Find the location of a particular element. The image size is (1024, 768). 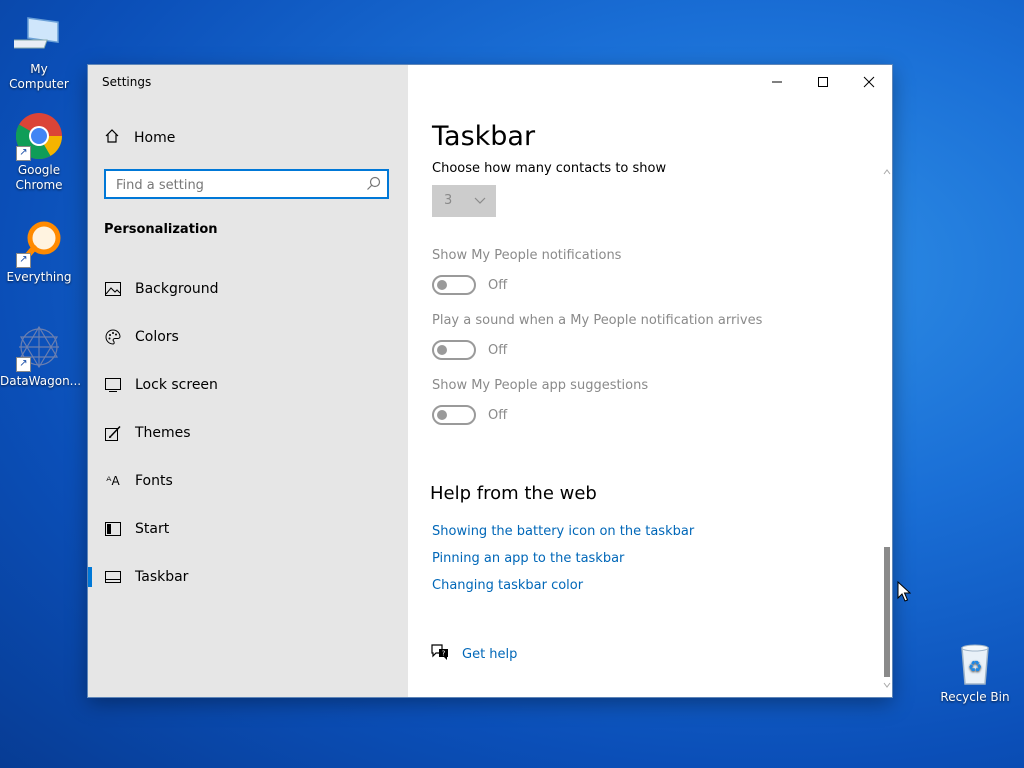

scrollbar is located at coordinates (887, 427).